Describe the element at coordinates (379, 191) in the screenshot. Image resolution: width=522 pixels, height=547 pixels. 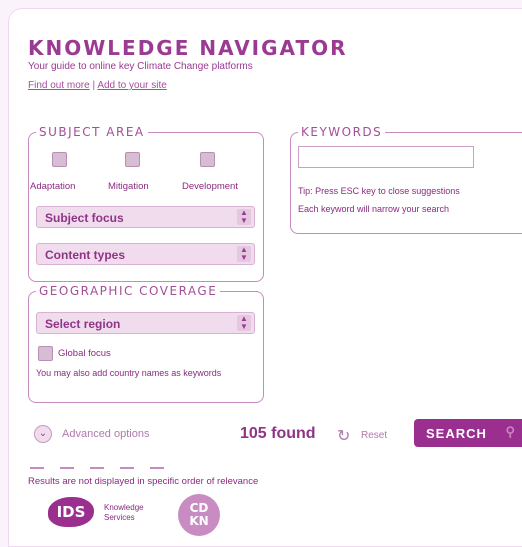
I see `keywords-tip: Tip: Press ESC key to close suggestions` at that location.